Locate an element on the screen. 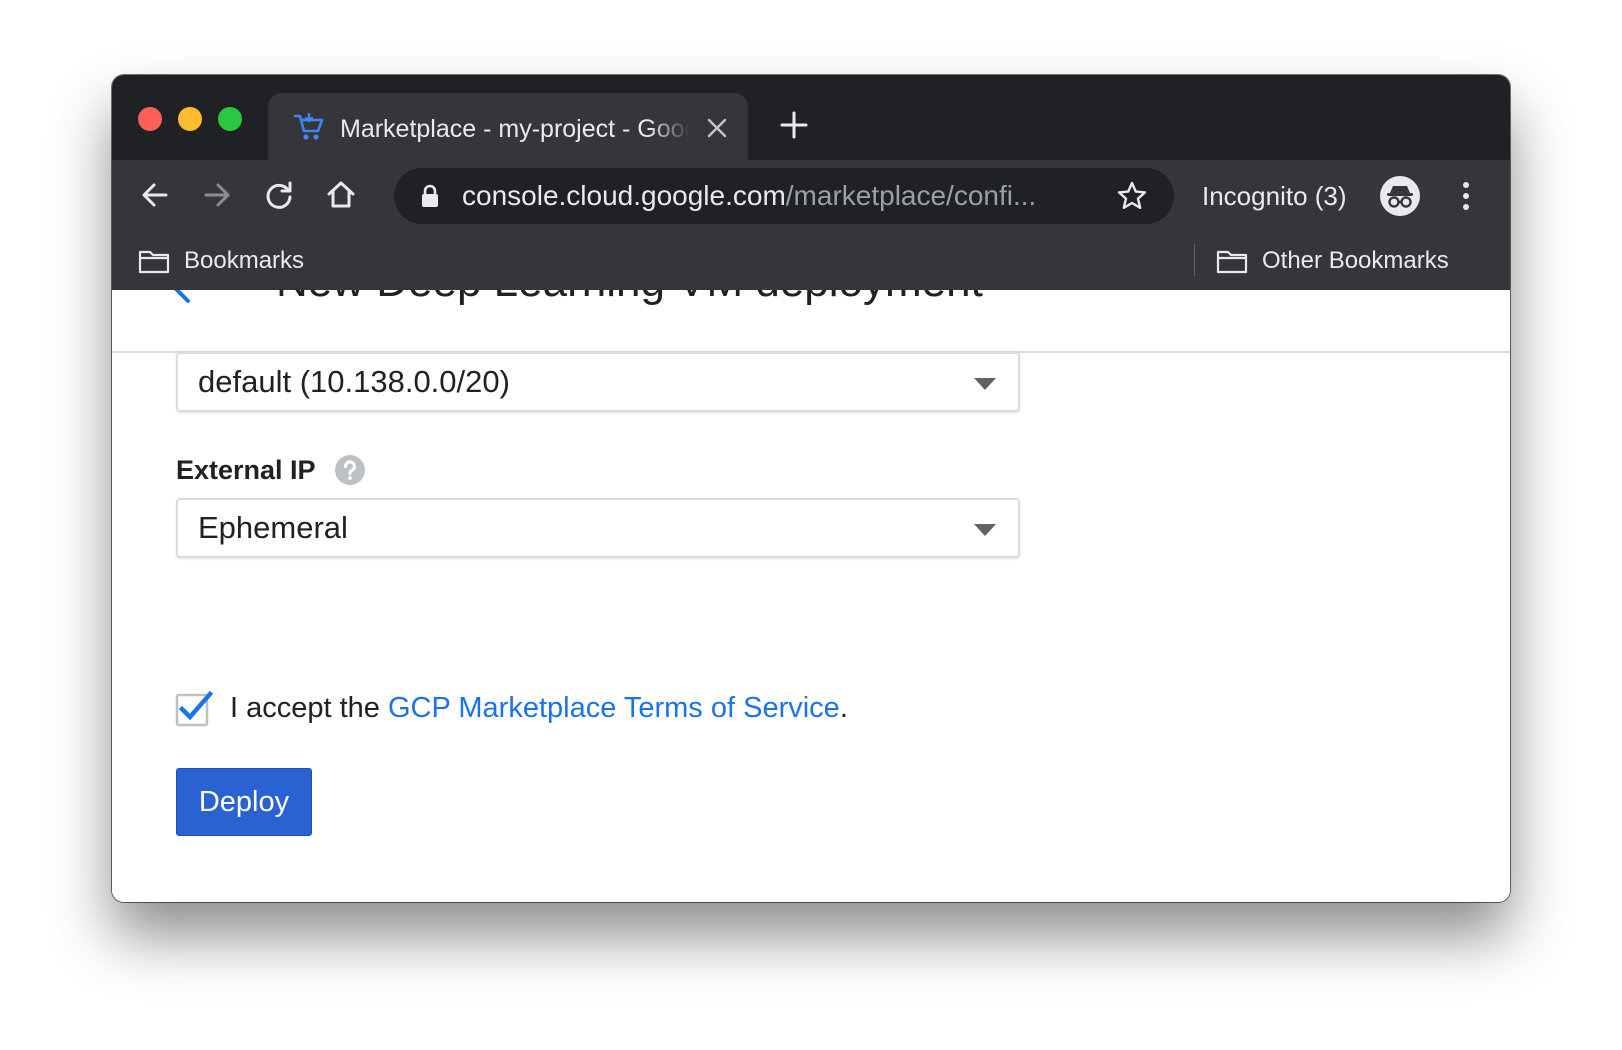  incognito-icon is located at coordinates (1400, 196).